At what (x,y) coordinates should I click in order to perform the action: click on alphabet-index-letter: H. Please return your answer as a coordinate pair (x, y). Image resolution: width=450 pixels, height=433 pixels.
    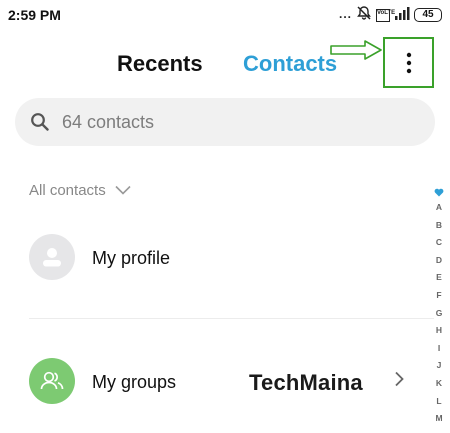
    Looking at the image, I should click on (439, 331).